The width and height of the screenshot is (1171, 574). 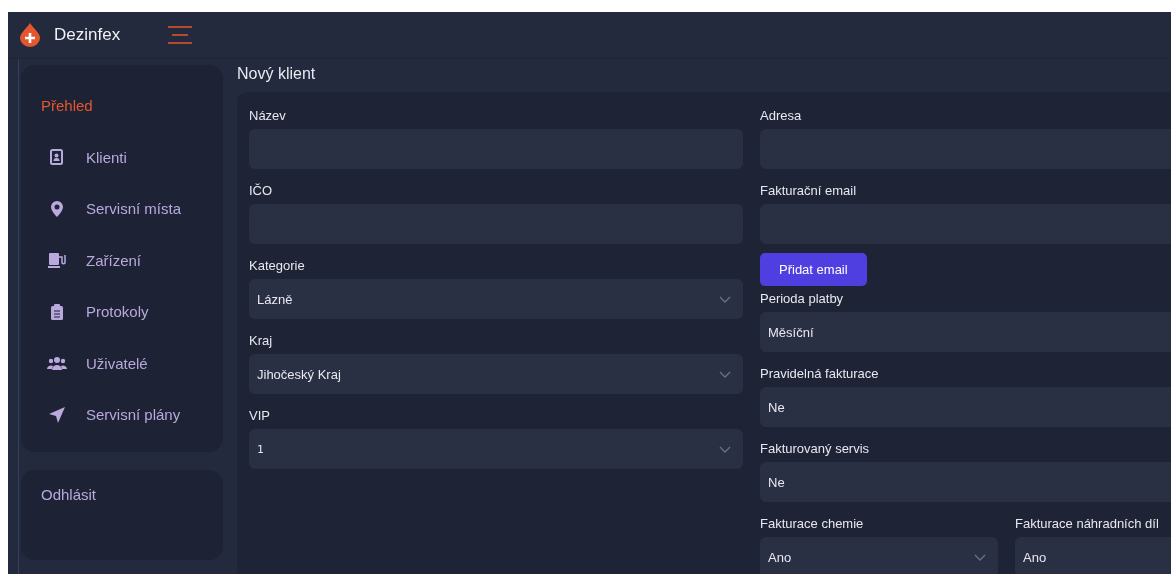 What do you see at coordinates (122, 494) in the screenshot?
I see `logout-link: Odhlásit` at bounding box center [122, 494].